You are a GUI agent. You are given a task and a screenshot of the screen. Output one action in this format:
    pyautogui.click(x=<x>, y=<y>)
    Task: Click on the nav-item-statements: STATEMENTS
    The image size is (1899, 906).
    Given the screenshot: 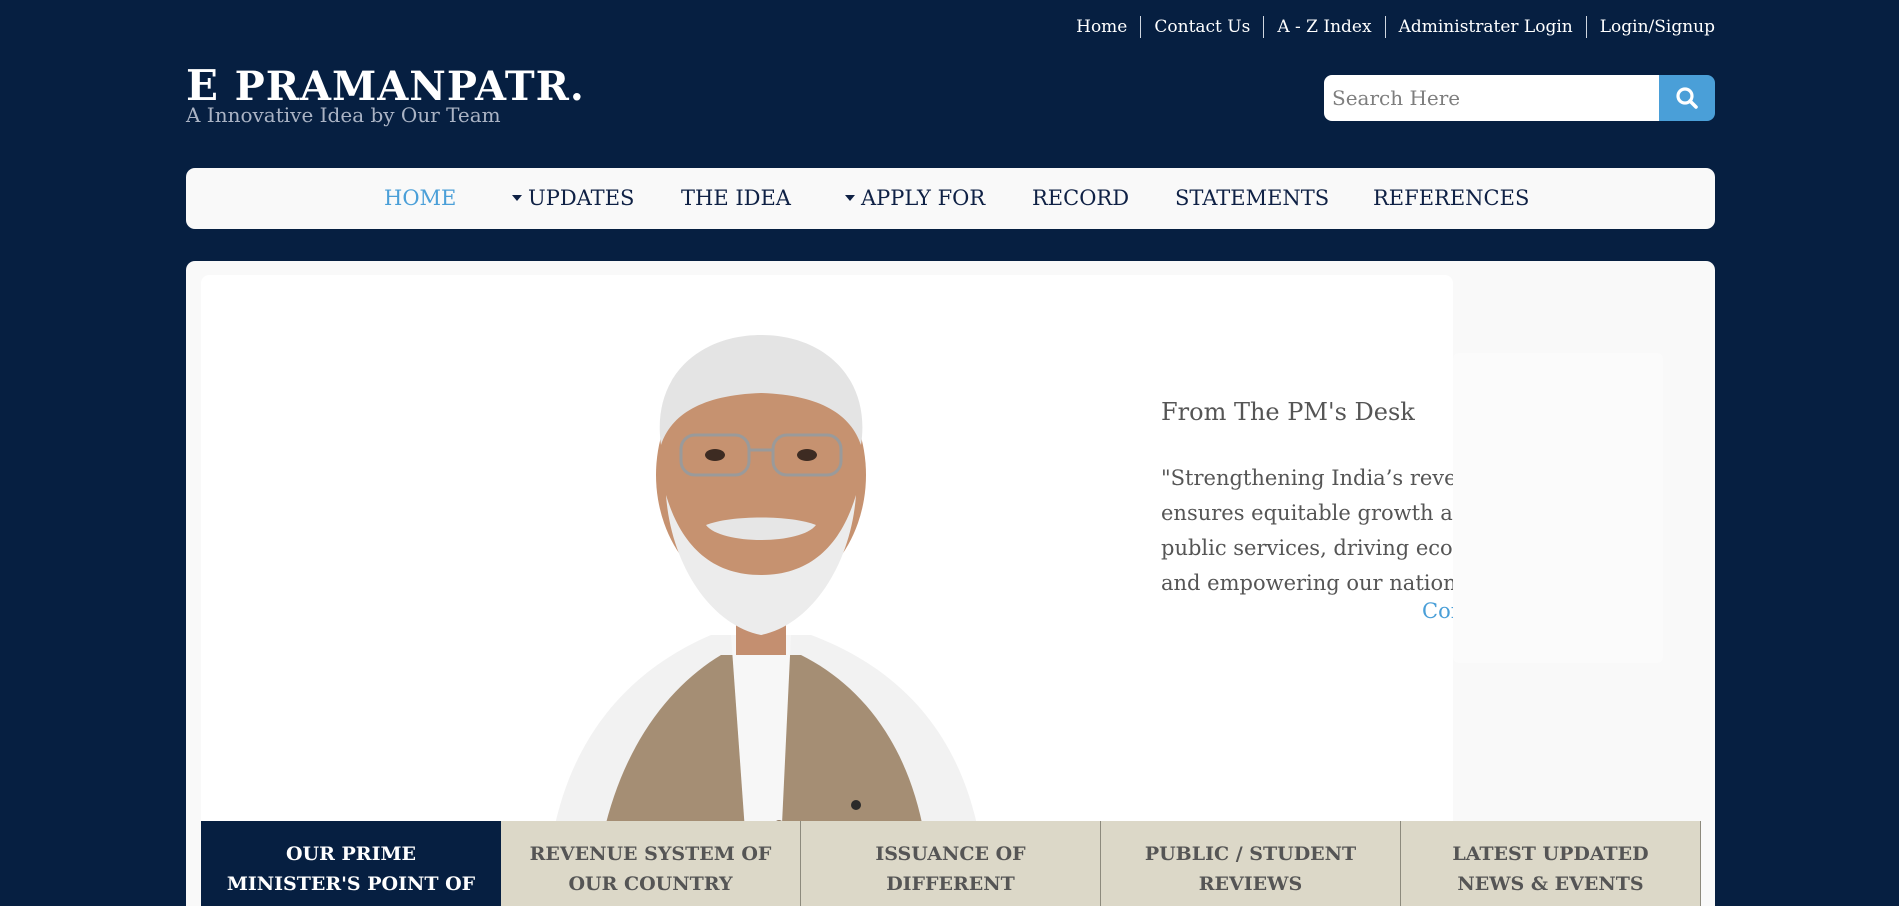 What is the action you would take?
    pyautogui.click(x=1252, y=198)
    